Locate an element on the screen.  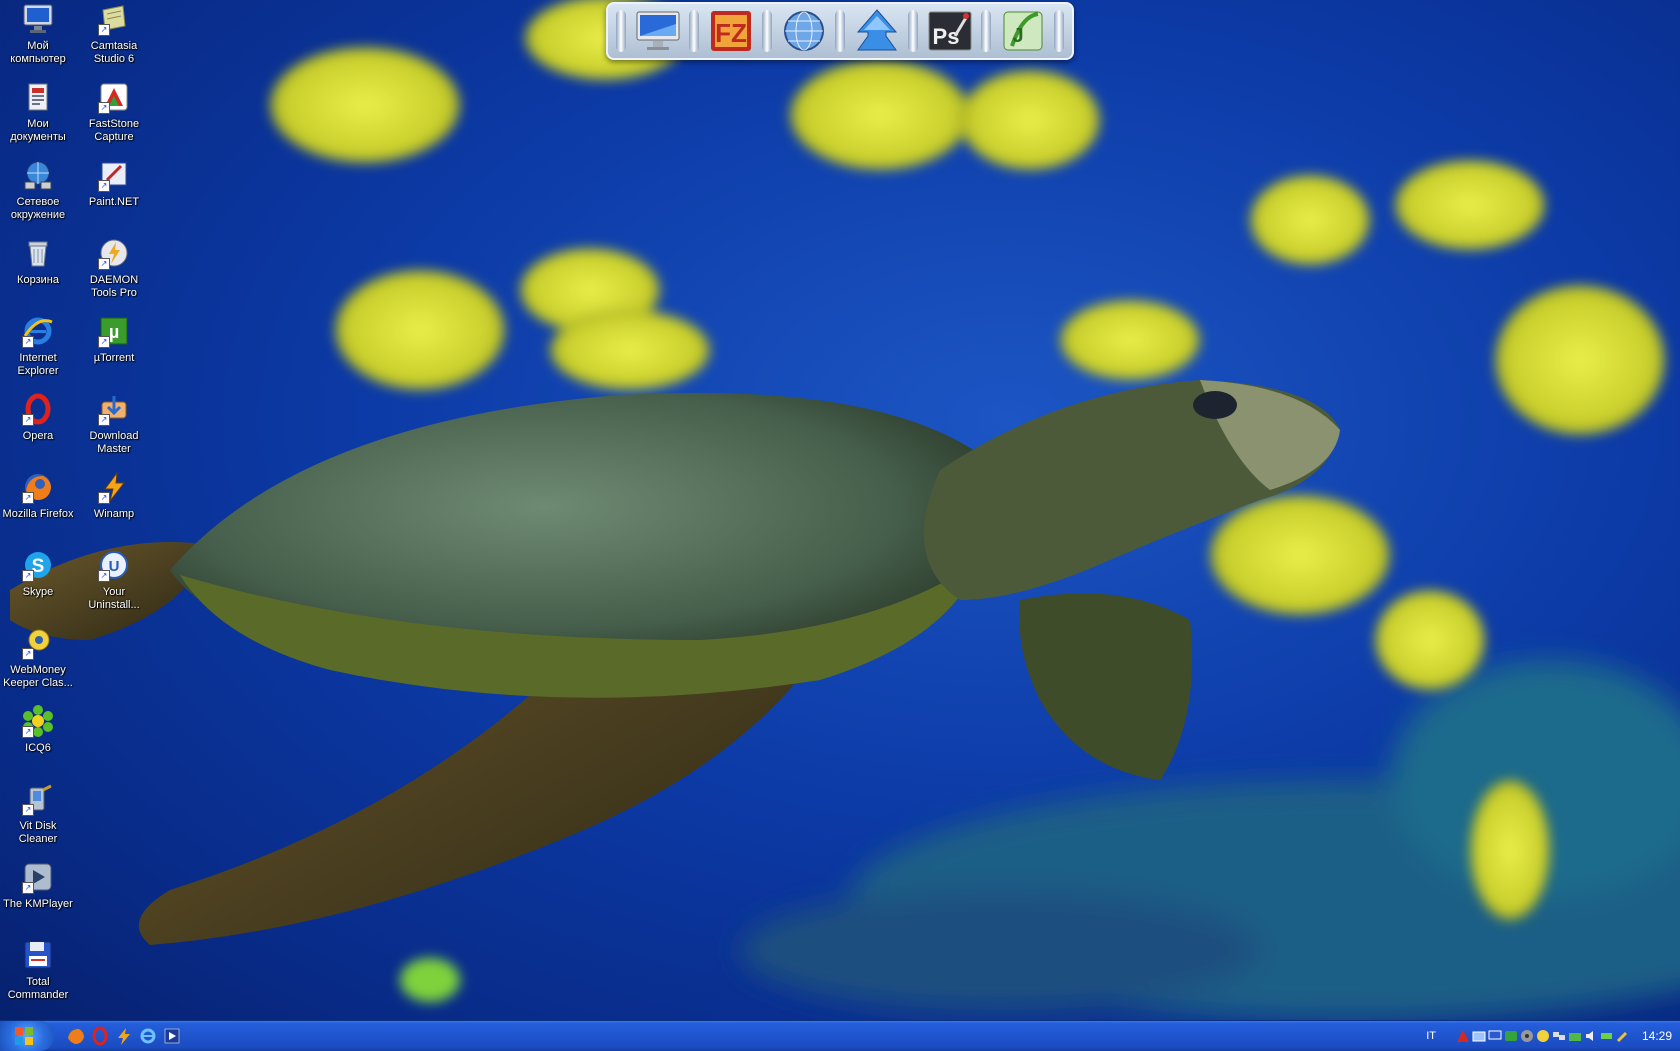
dock-app-computer is located at coordinates (658, 31).